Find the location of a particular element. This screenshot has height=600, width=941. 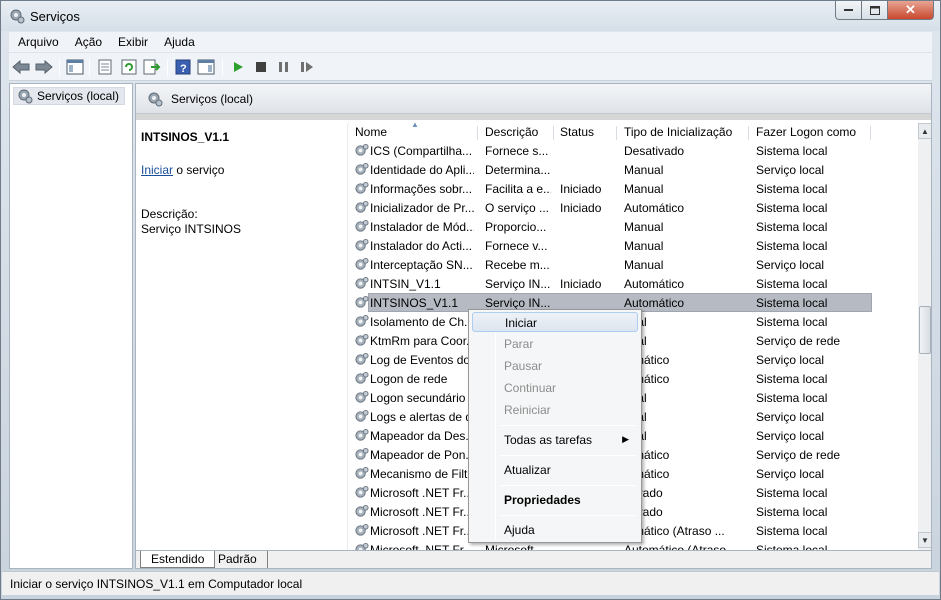

vertical-scrollbar: ▲ ▼ is located at coordinates (924, 336).